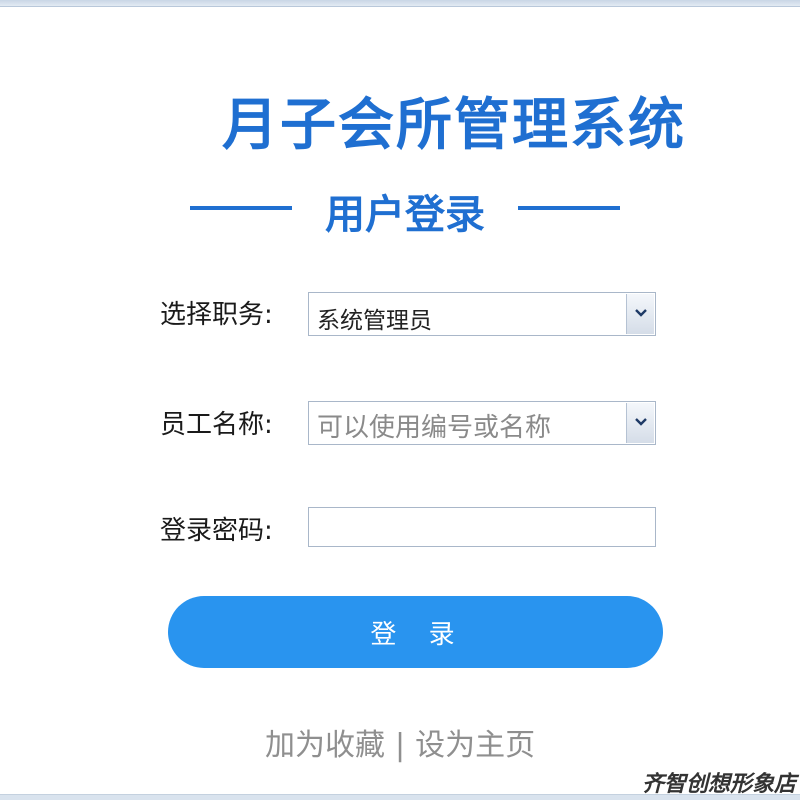  What do you see at coordinates (400, 3) in the screenshot?
I see `top-border` at bounding box center [400, 3].